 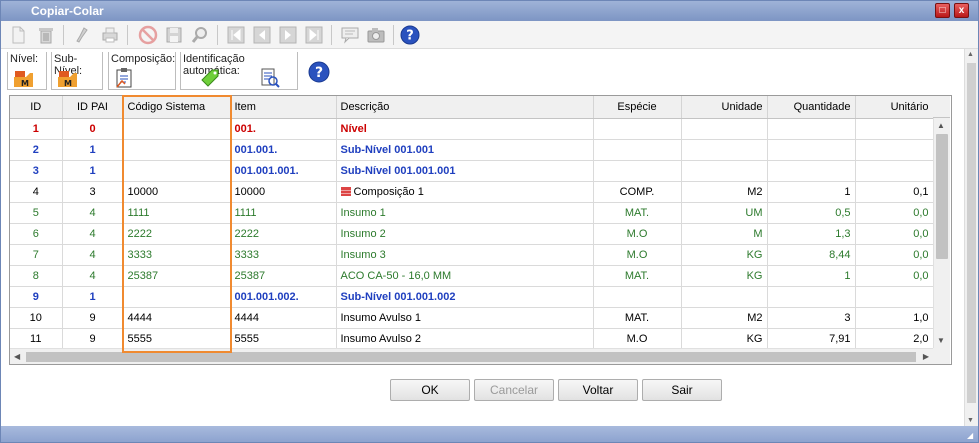 What do you see at coordinates (23, 78) in the screenshot?
I see `nivel-icon: M` at bounding box center [23, 78].